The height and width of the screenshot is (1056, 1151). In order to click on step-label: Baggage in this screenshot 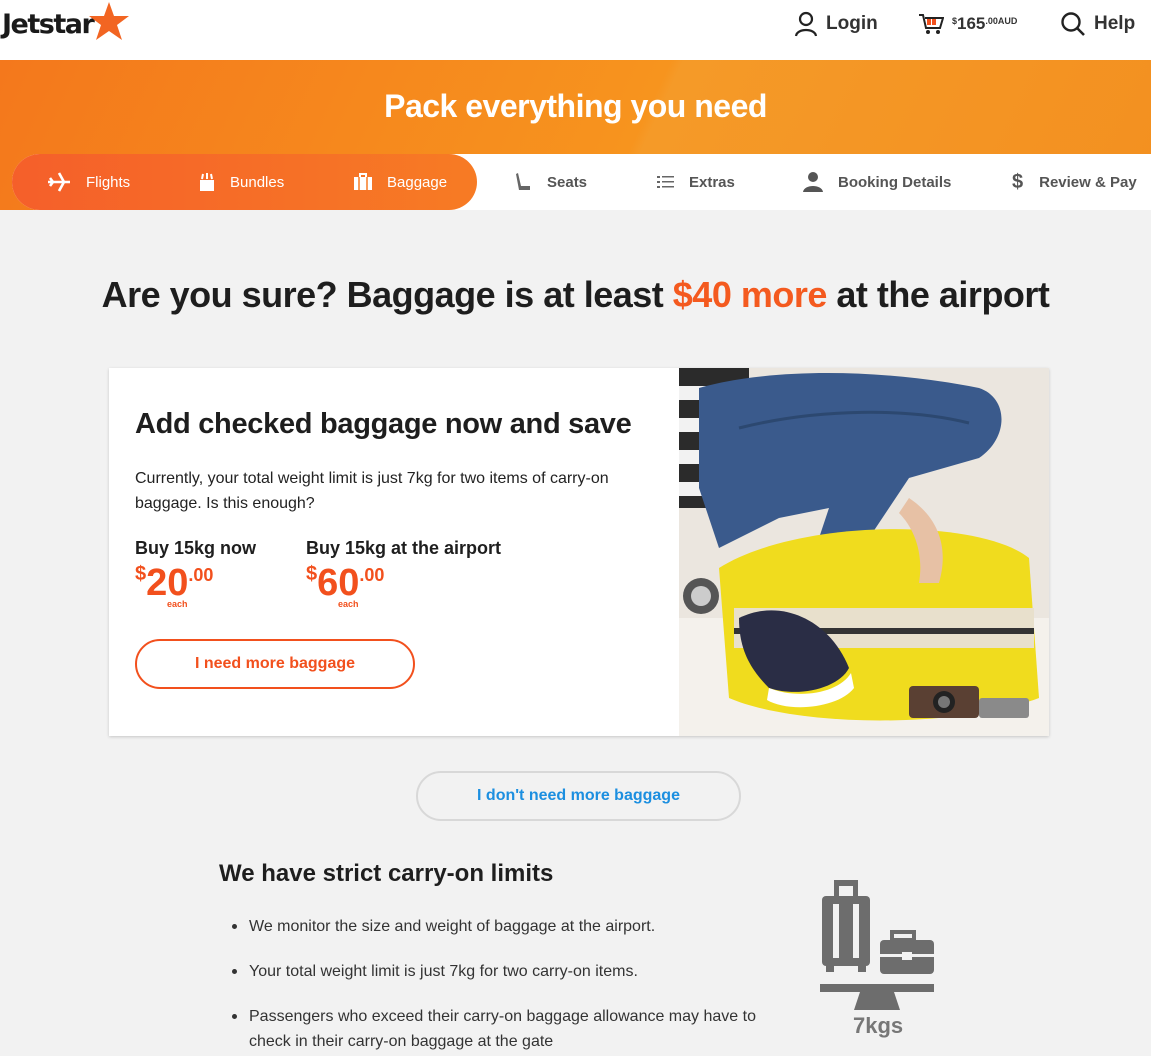, I will do `click(417, 182)`.